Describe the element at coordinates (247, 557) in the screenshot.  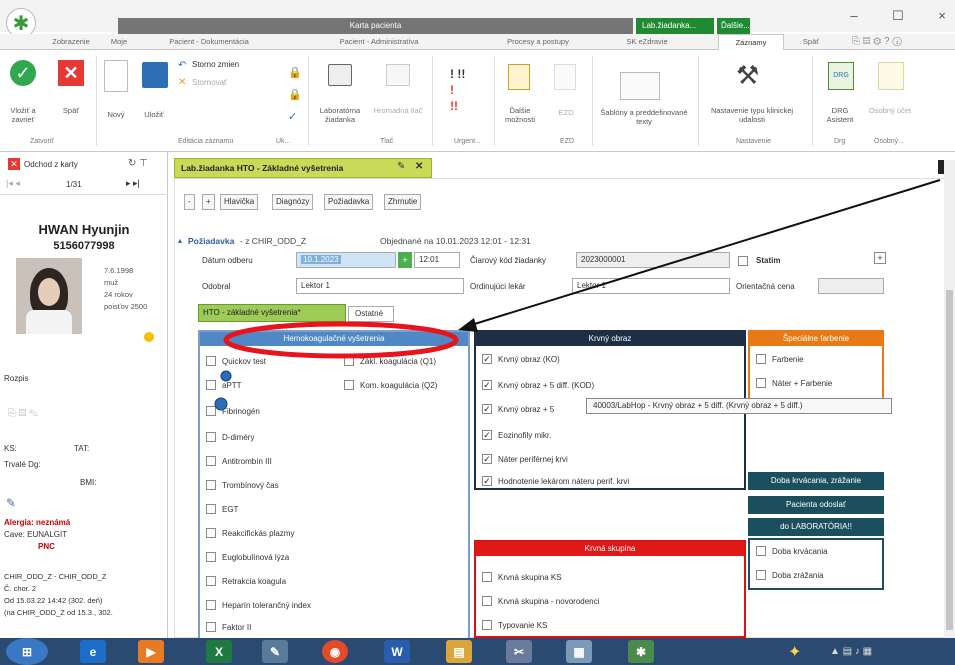
I see `checkbox-row: Euglobulínová lýza` at that location.